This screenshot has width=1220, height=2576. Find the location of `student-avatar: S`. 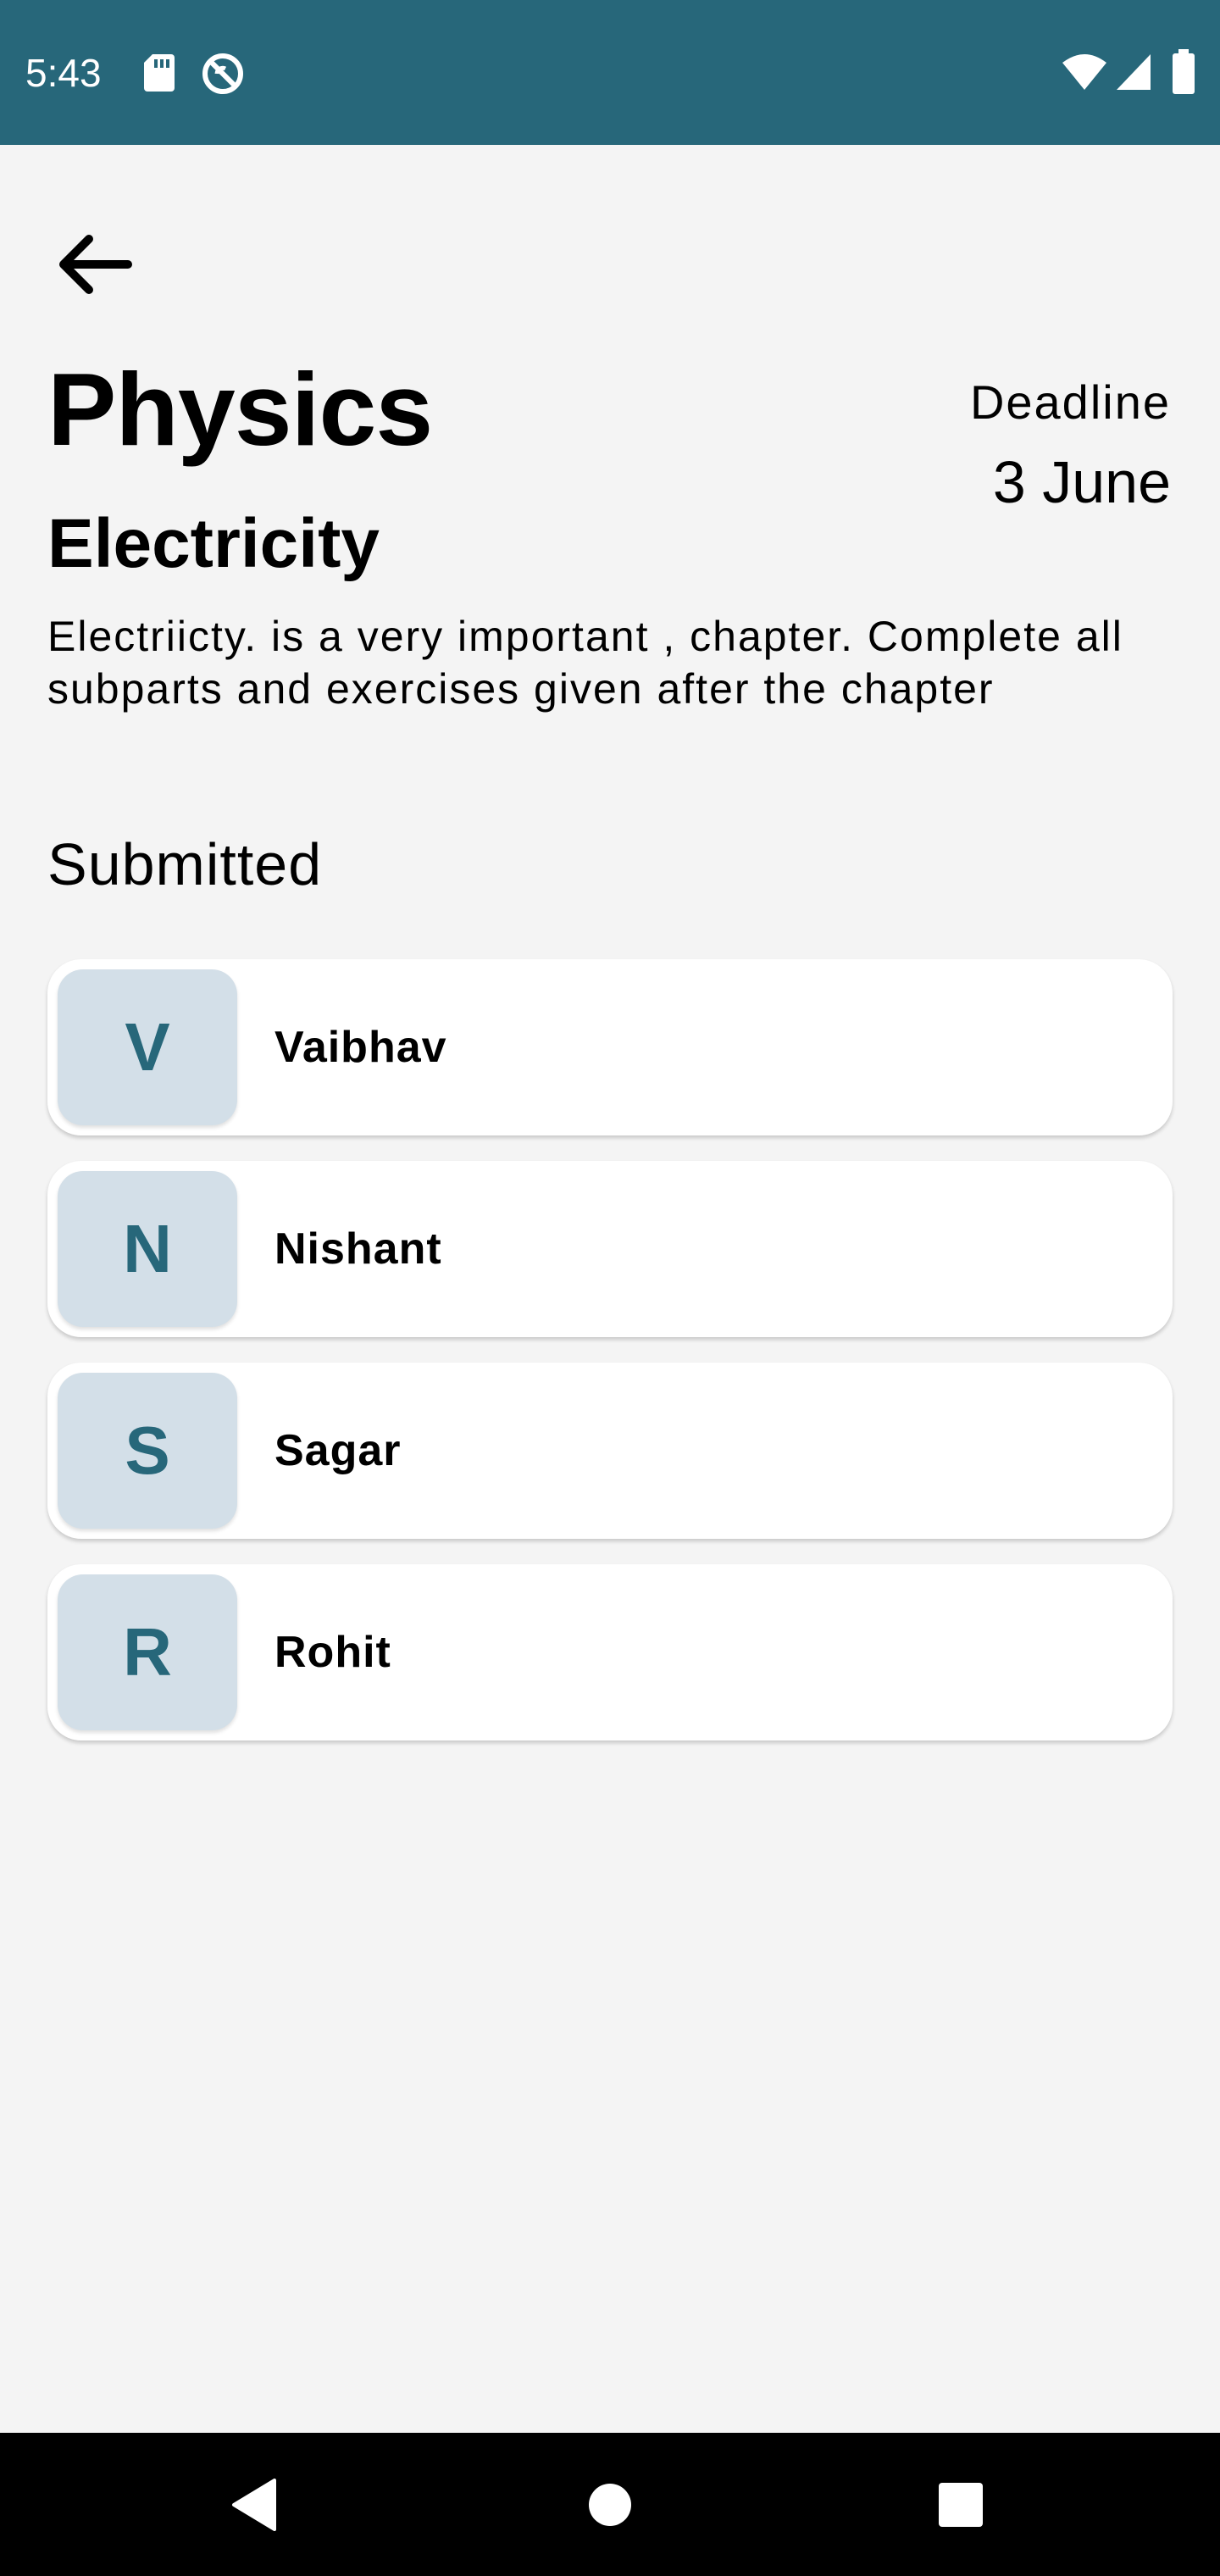

student-avatar: S is located at coordinates (147, 1451).